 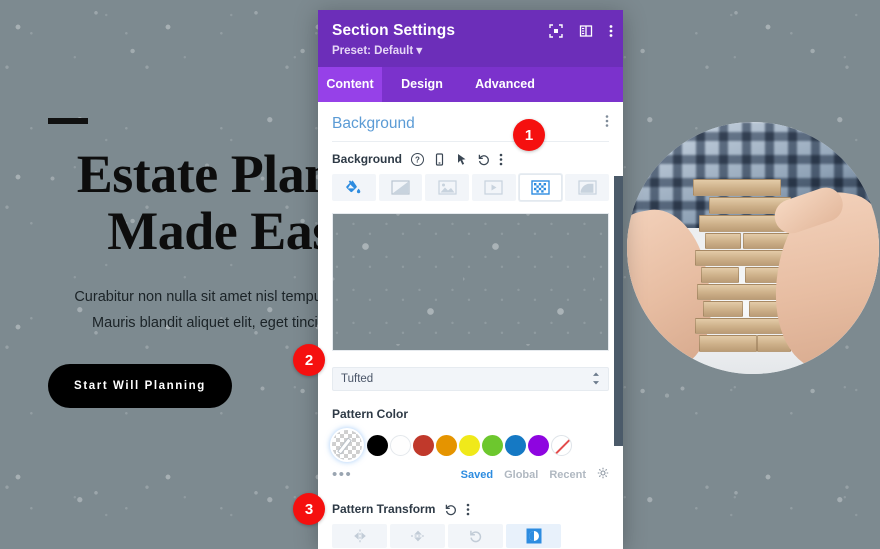 What do you see at coordinates (521, 475) in the screenshot?
I see `color-link-global: Global` at bounding box center [521, 475].